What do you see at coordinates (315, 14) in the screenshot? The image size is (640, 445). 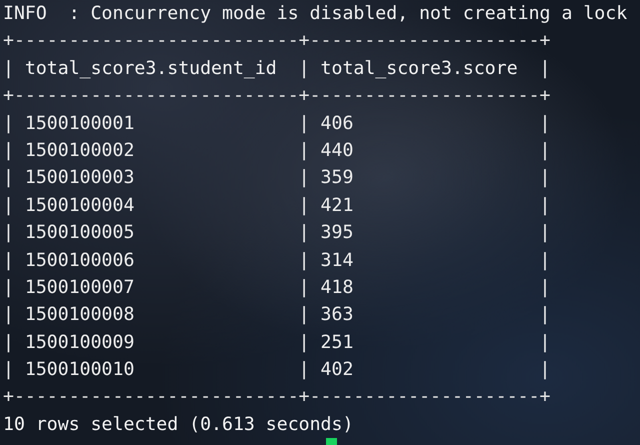 I see `log-message: INFO : Concurrency mode is disabled, not creating a lock` at bounding box center [315, 14].